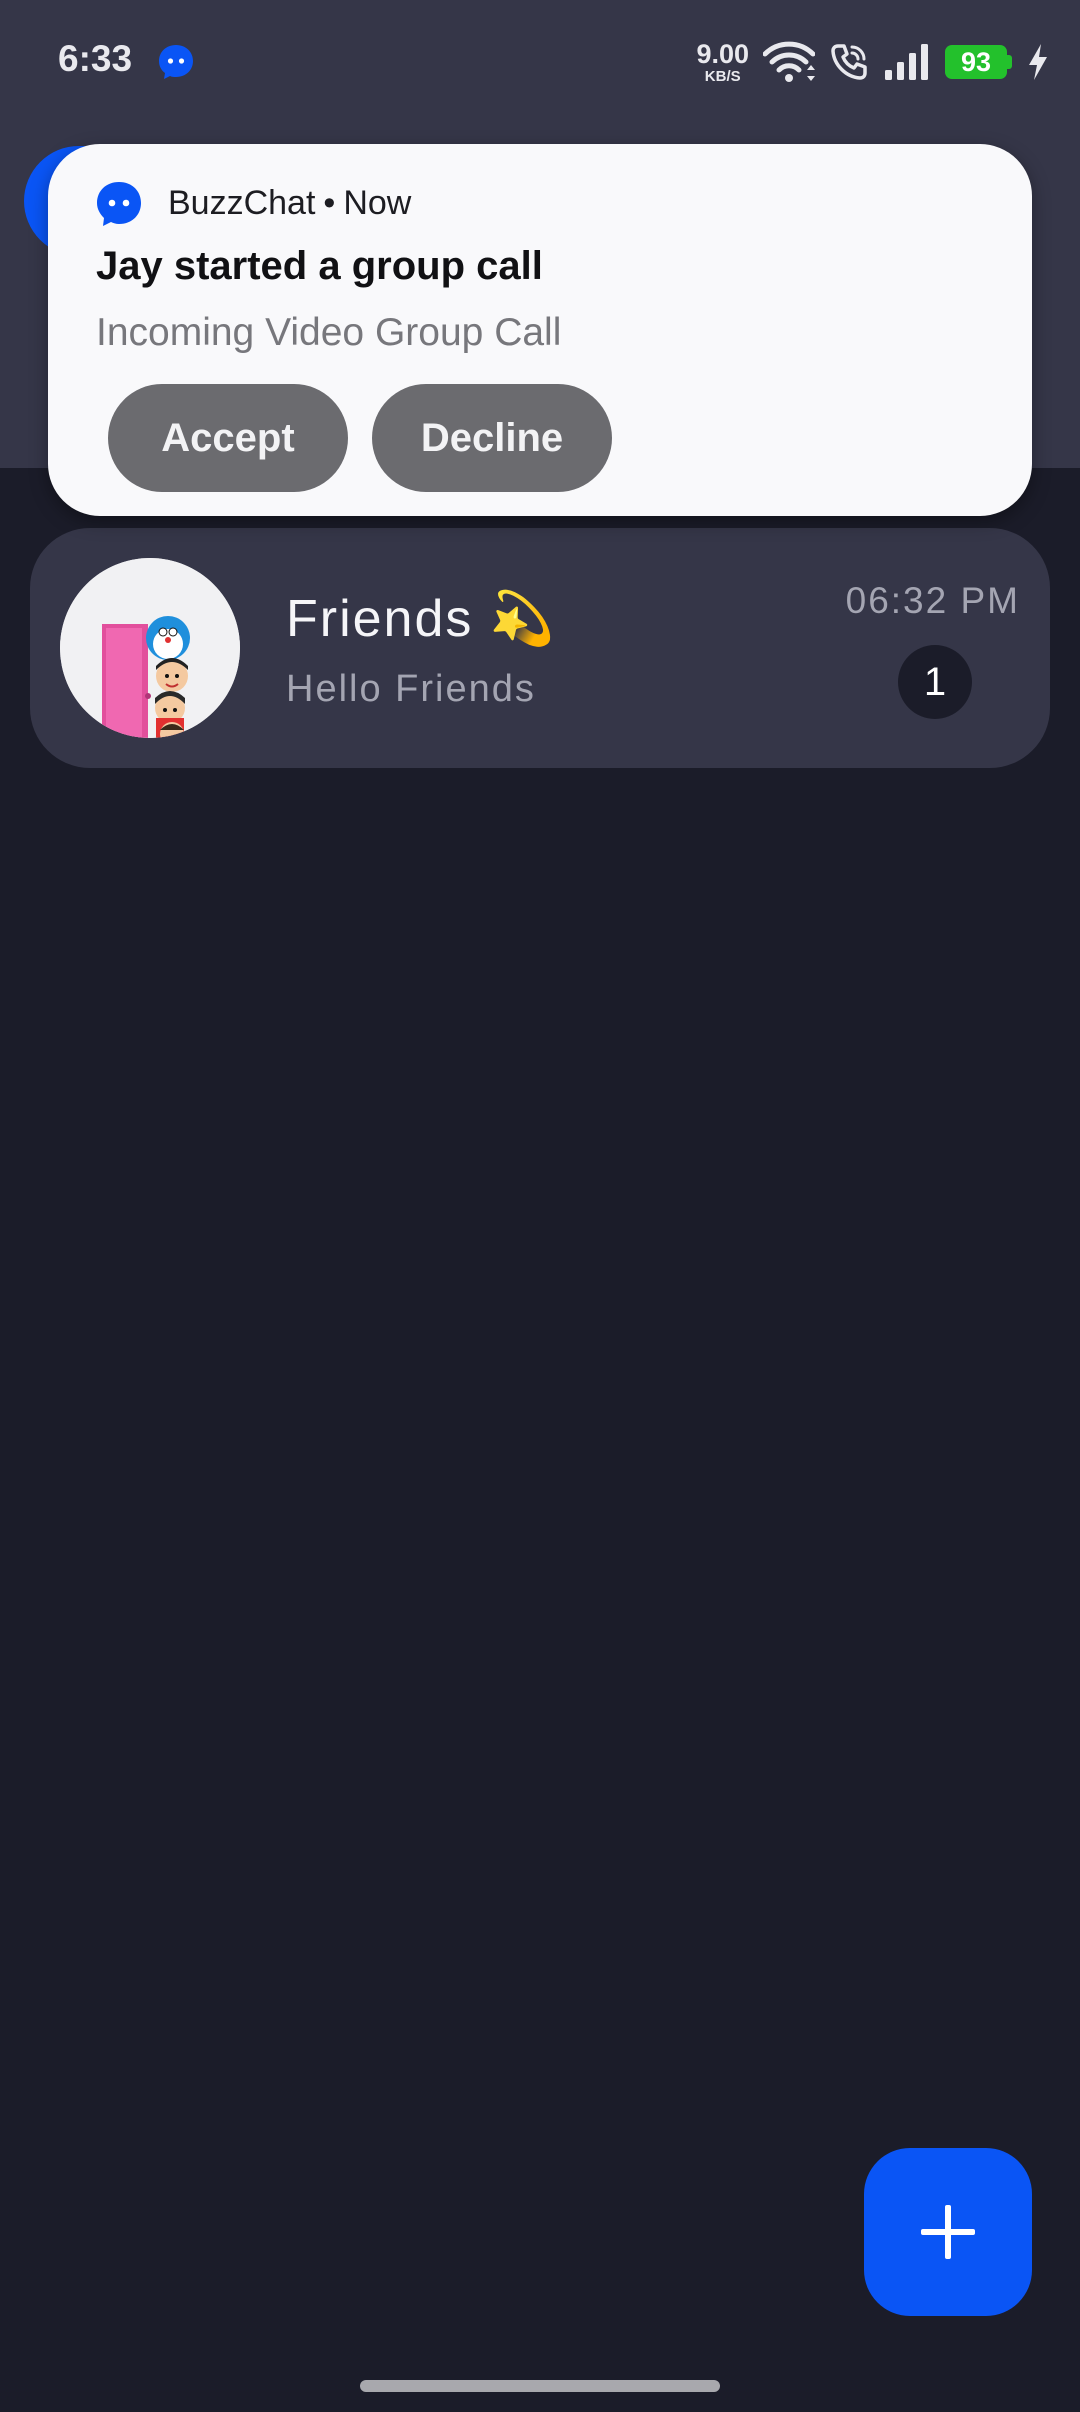 The width and height of the screenshot is (1080, 2412). What do you see at coordinates (1038, 62) in the screenshot?
I see `charging-icon` at bounding box center [1038, 62].